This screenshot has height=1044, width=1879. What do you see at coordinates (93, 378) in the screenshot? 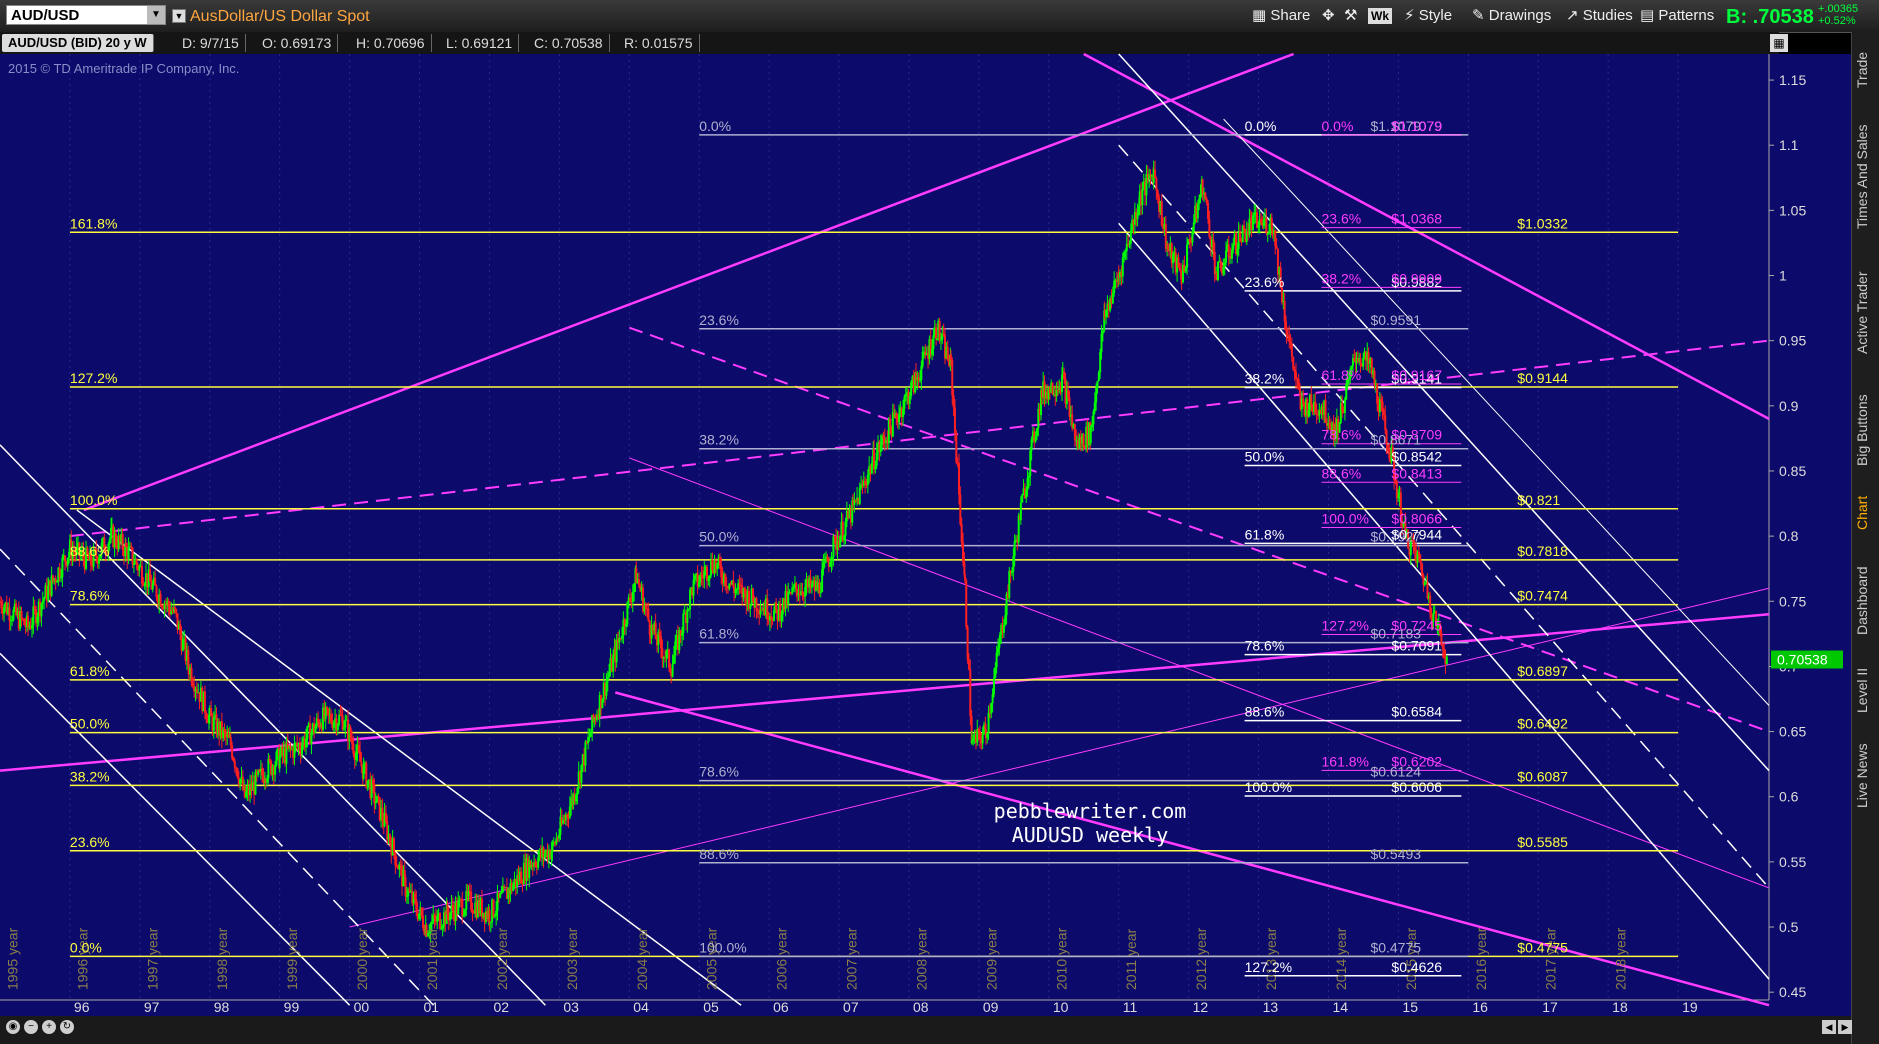
I see `fib-pct-label: 127.2%` at bounding box center [93, 378].